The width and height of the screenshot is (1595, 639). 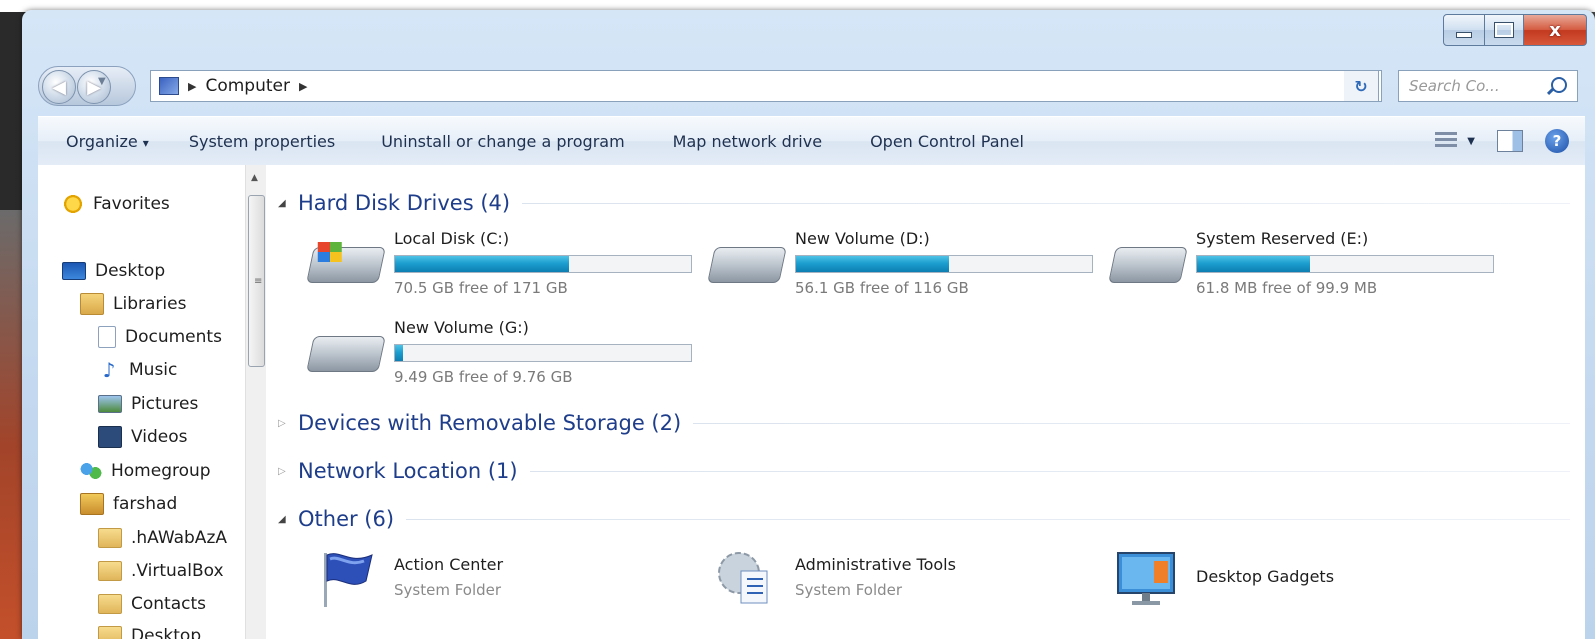 What do you see at coordinates (247, 86) in the screenshot?
I see `breadcrumb-computer: Computer` at bounding box center [247, 86].